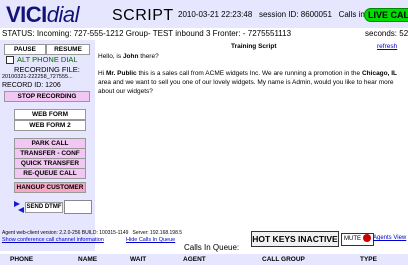 The width and height of the screenshot is (408, 273). Describe the element at coordinates (47, 96) in the screenshot. I see `stop-recording-button: STOP RECORDING` at that location.